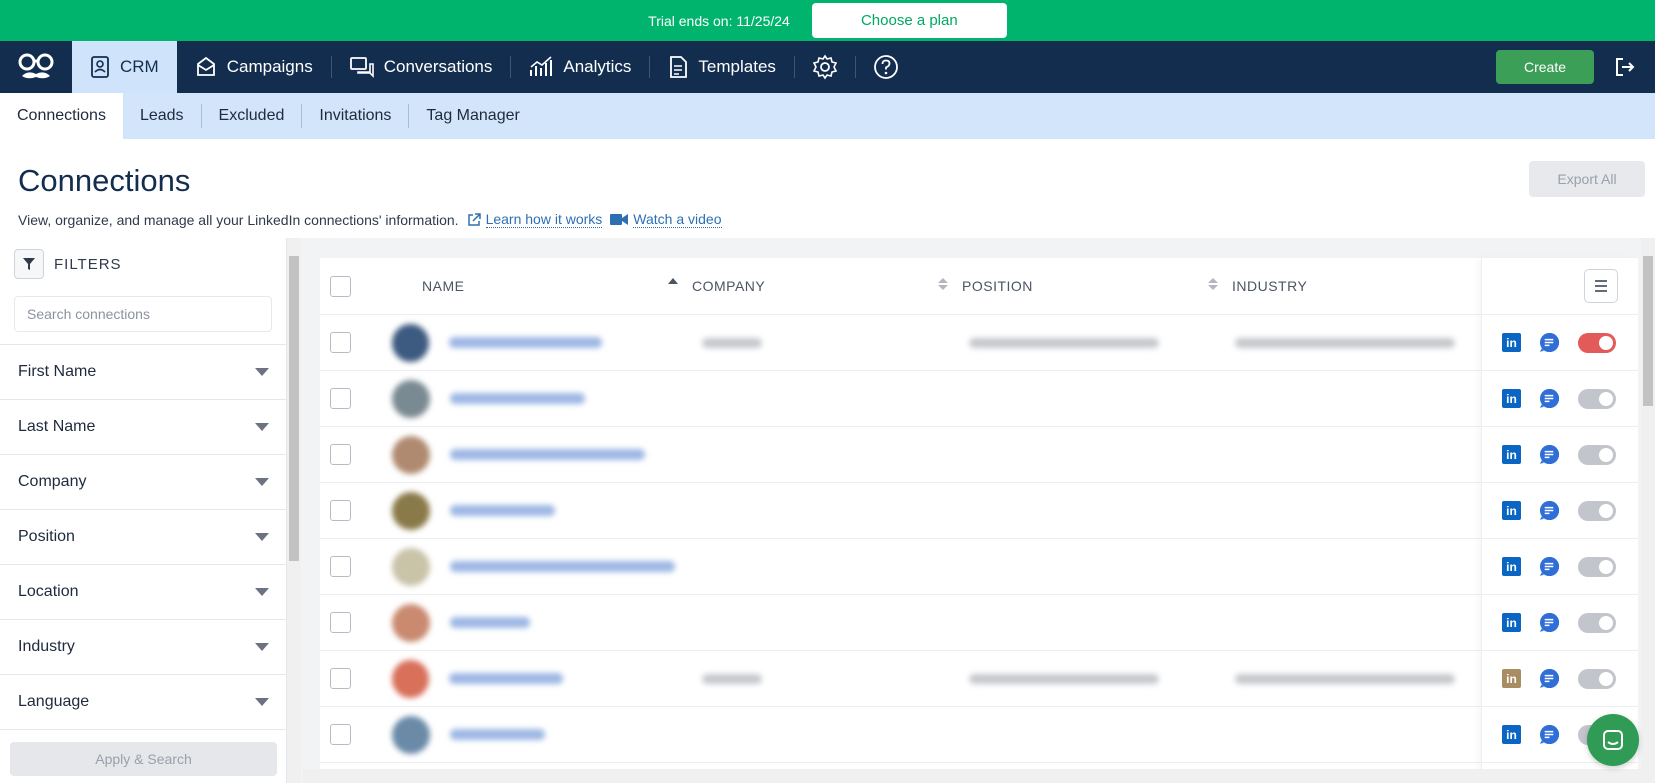 The width and height of the screenshot is (1655, 783). What do you see at coordinates (124, 67) in the screenshot?
I see `nav-crm: CRM` at bounding box center [124, 67].